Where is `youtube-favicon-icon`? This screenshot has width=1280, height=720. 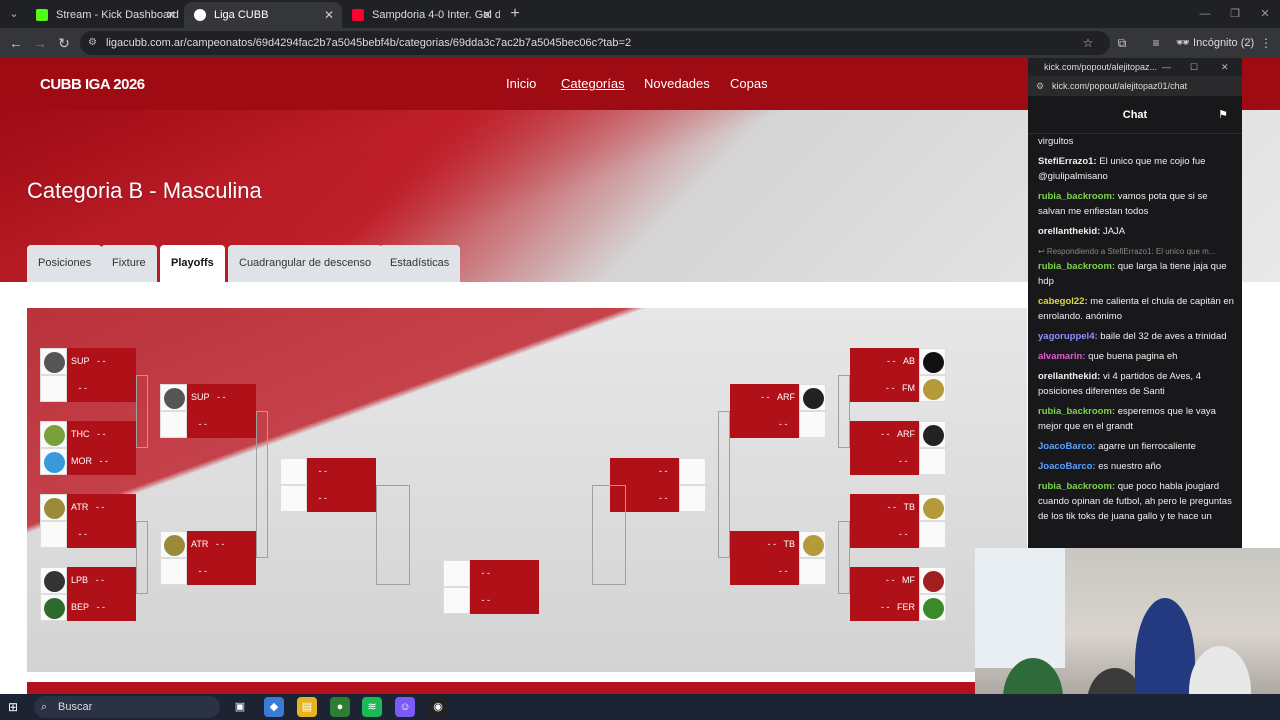
youtube-favicon-icon is located at coordinates (358, 15).